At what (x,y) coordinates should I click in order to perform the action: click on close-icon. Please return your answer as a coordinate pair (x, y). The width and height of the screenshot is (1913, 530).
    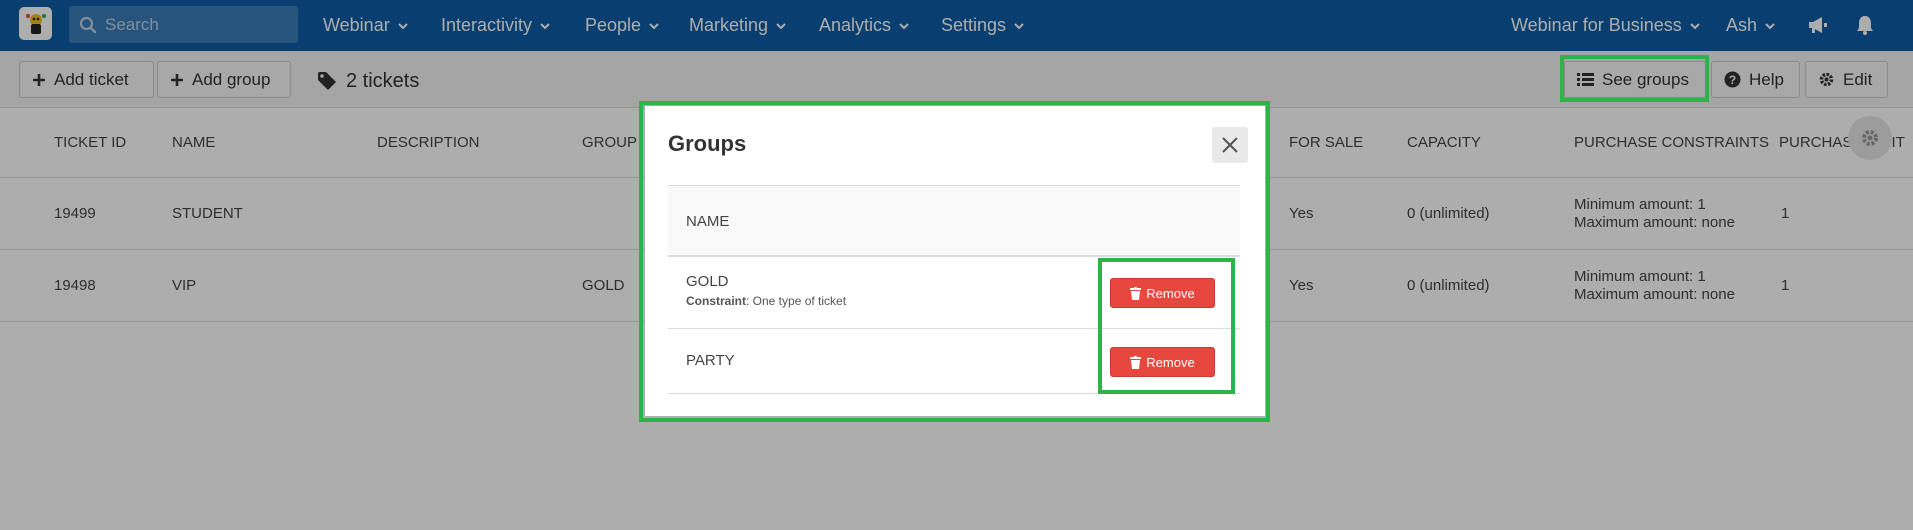
    Looking at the image, I should click on (1230, 145).